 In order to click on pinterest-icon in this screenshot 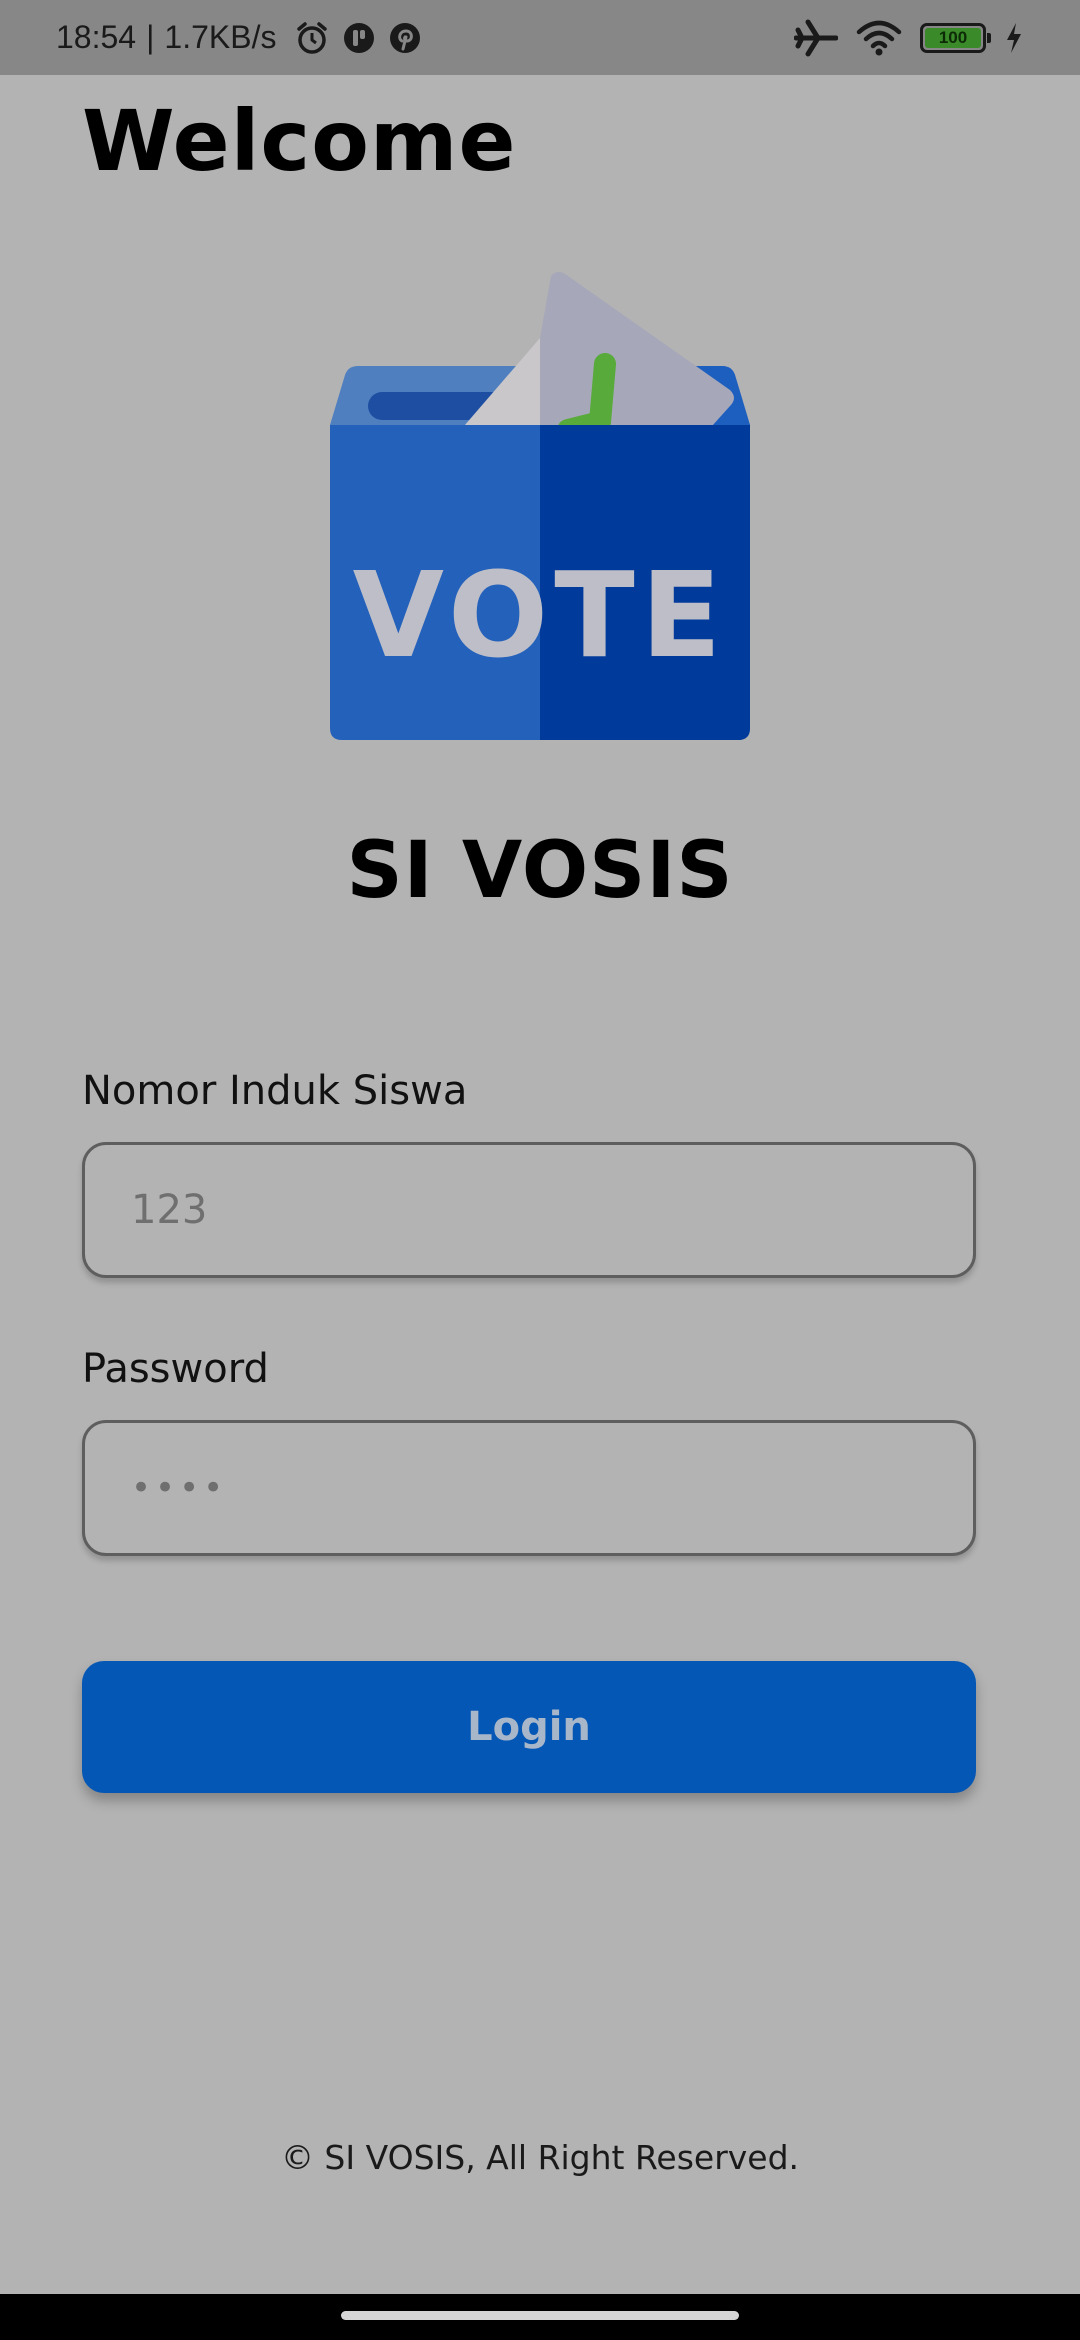, I will do `click(405, 37)`.